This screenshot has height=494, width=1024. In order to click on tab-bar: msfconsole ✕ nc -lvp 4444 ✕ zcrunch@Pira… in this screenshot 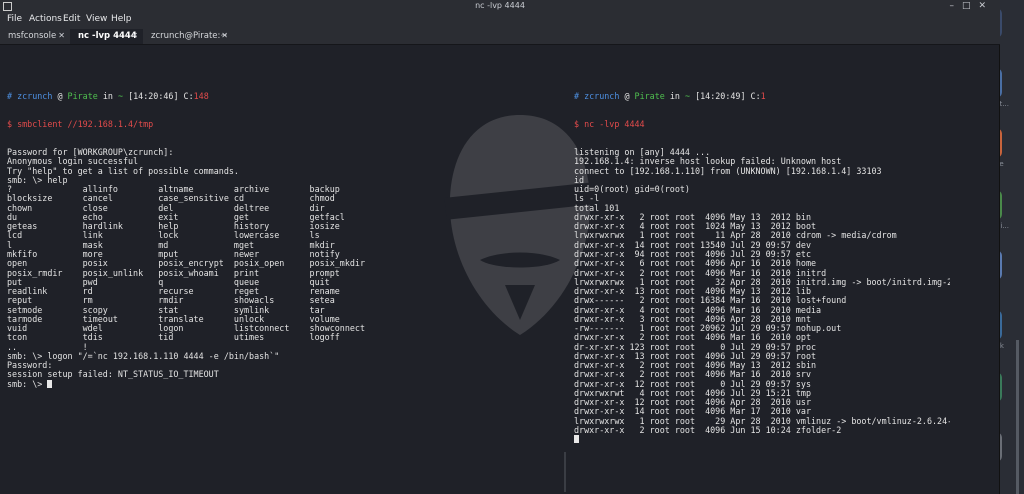, I will do `click(500, 36)`.